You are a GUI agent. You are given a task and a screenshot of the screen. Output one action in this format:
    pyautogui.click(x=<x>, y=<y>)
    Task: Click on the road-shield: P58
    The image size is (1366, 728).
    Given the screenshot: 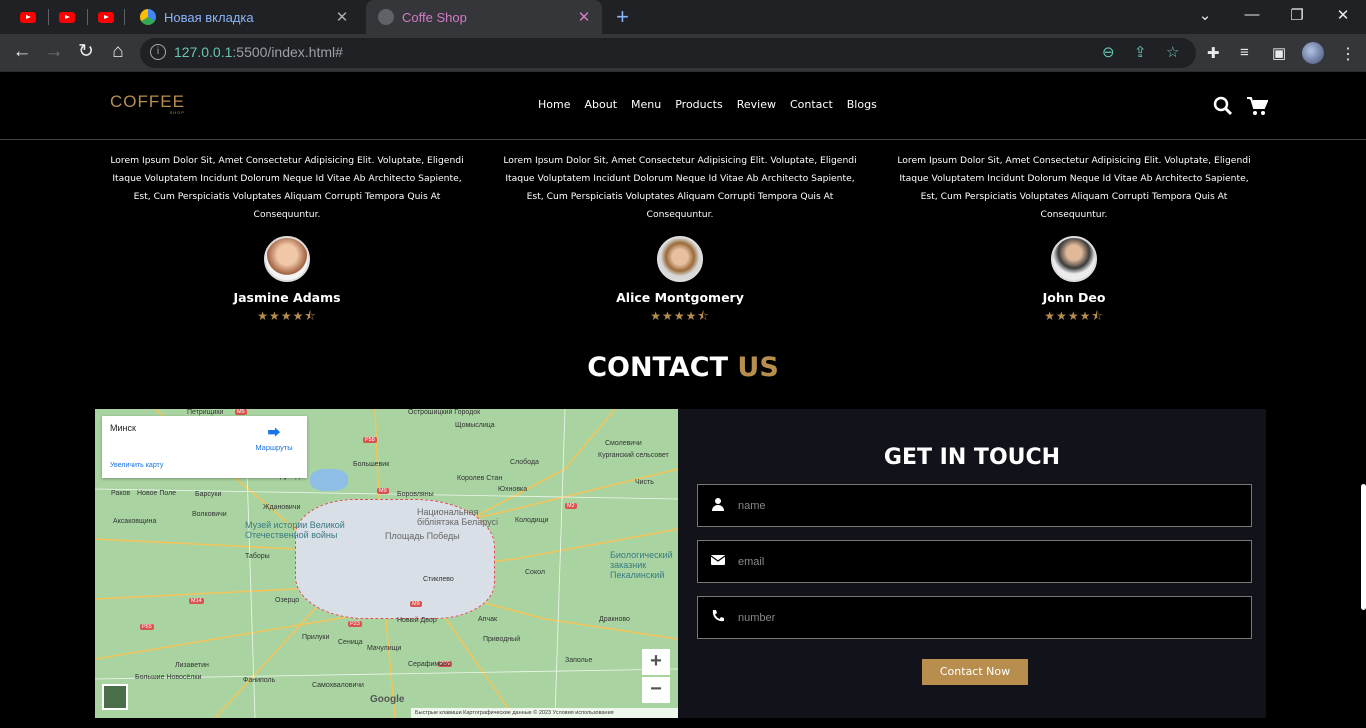 What is the action you would take?
    pyautogui.click(x=370, y=440)
    